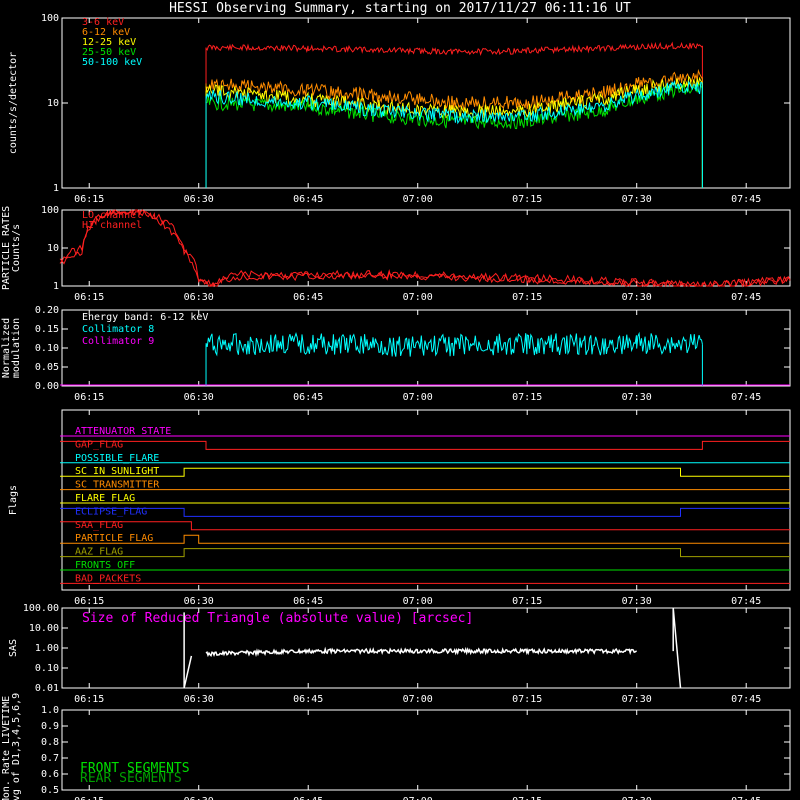 The width and height of the screenshot is (800, 800). Describe the element at coordinates (50, 710) in the screenshot. I see `y-tick-label: 1.0` at that location.